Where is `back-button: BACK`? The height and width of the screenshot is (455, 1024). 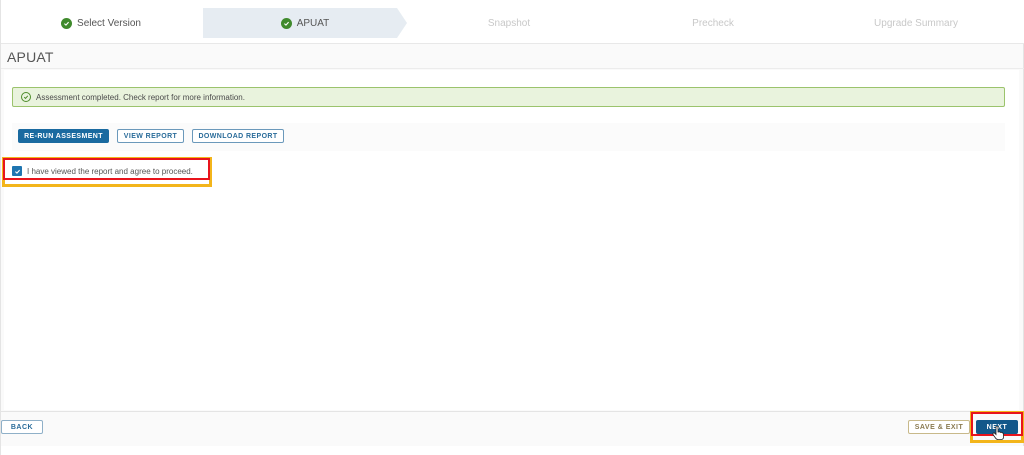
back-button: BACK is located at coordinates (22, 427).